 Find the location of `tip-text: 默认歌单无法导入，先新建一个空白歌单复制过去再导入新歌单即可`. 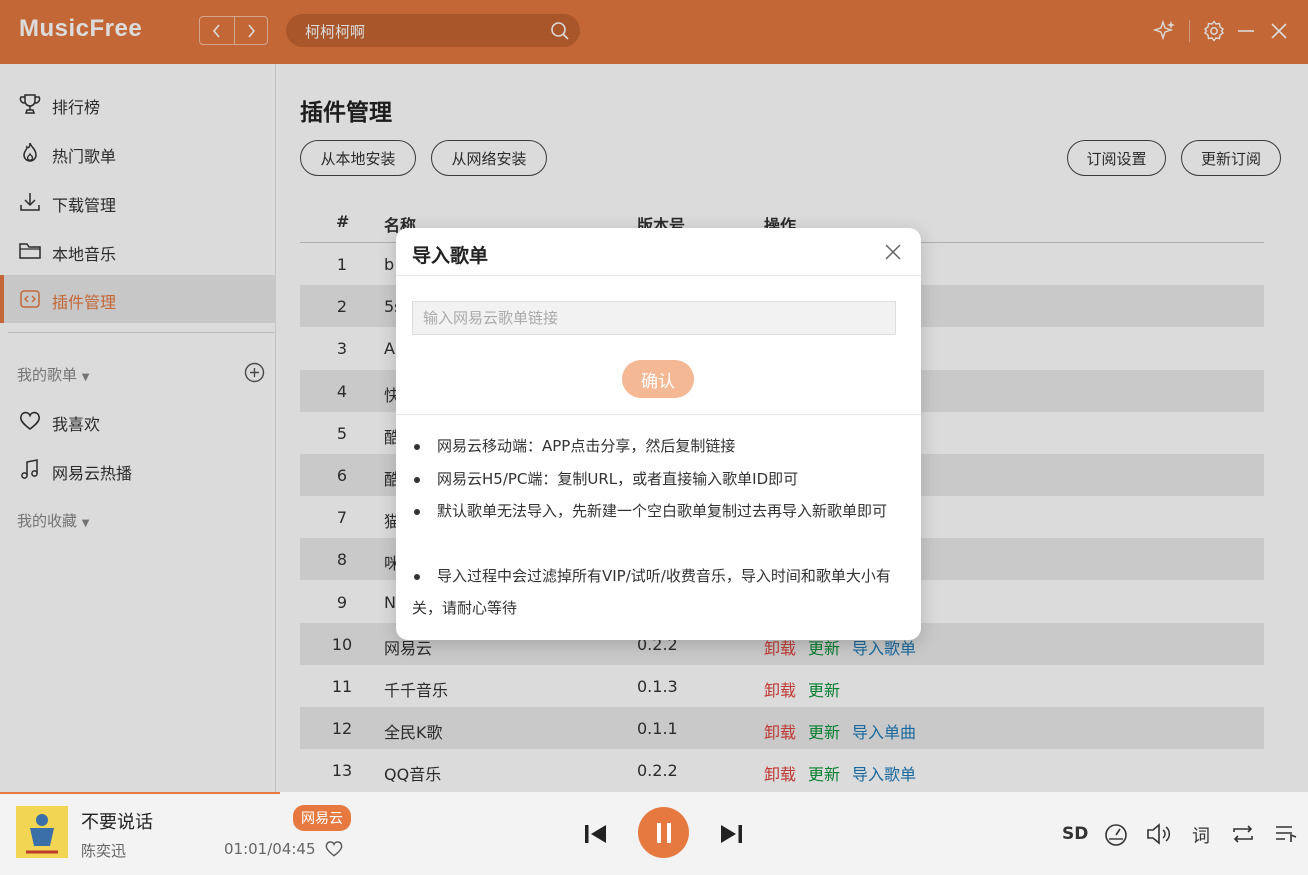

tip-text: 默认歌单无法导入，先新建一个空白歌单复制过去再导入新歌单即可 is located at coordinates (662, 511).